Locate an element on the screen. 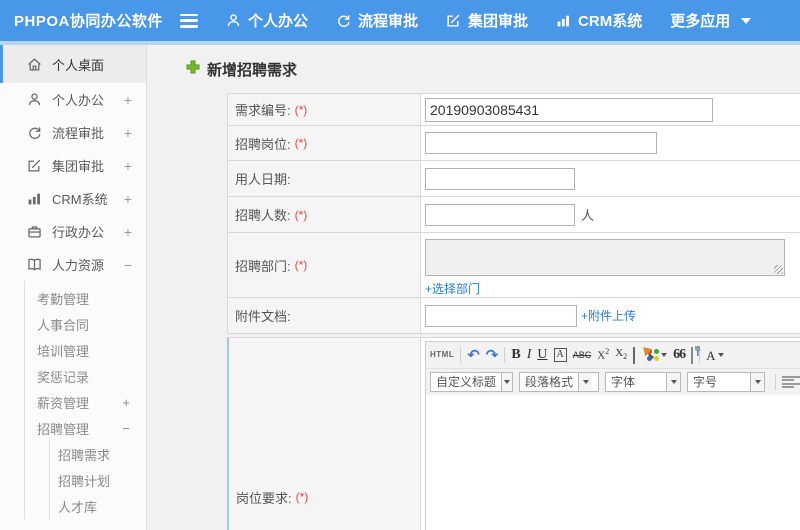 The image size is (800, 530). paragraph-format-dropdown: 段落格式 is located at coordinates (559, 382).